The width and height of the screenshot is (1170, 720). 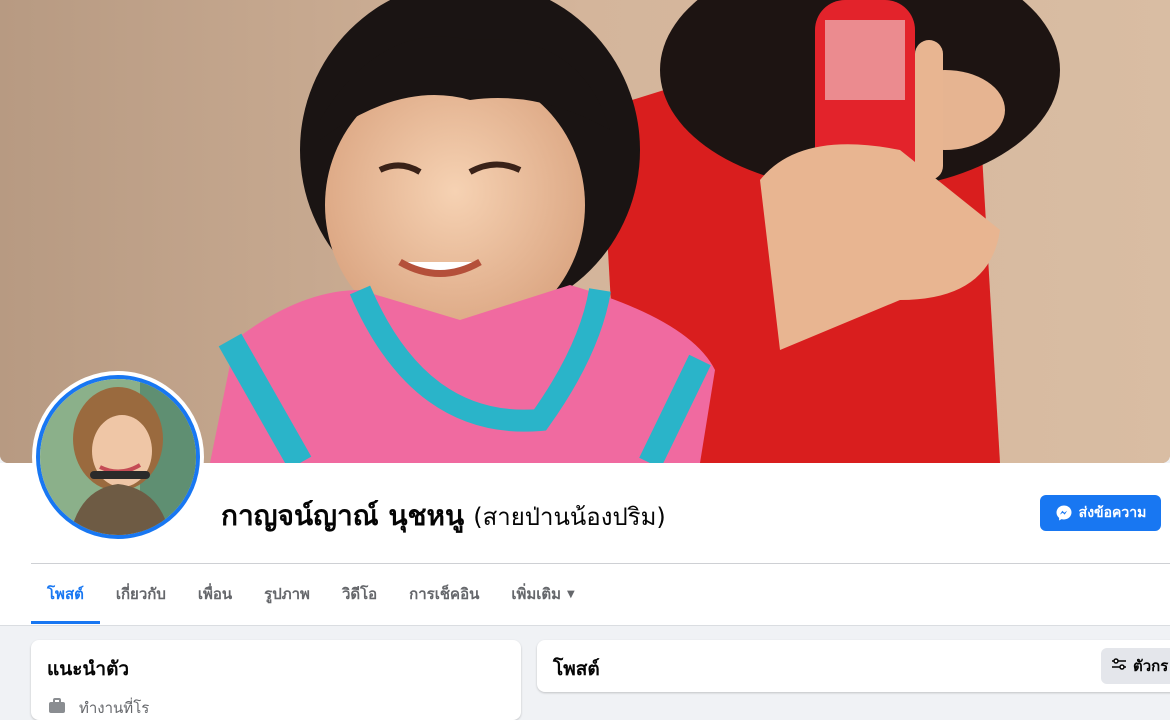 I want to click on tab-more: เพิ่มเติม ▼, so click(x=542, y=594).